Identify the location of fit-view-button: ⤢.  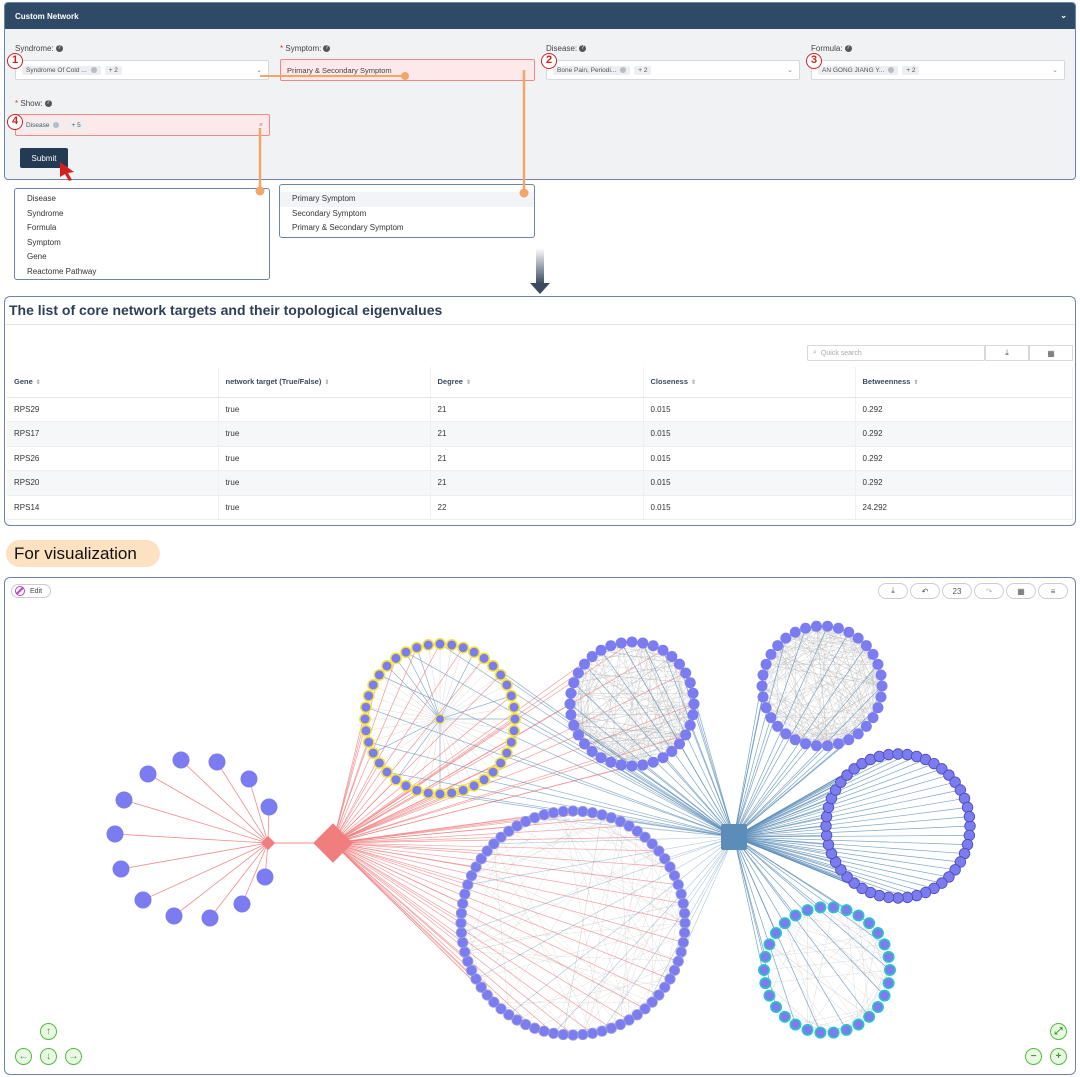
(1058, 1031).